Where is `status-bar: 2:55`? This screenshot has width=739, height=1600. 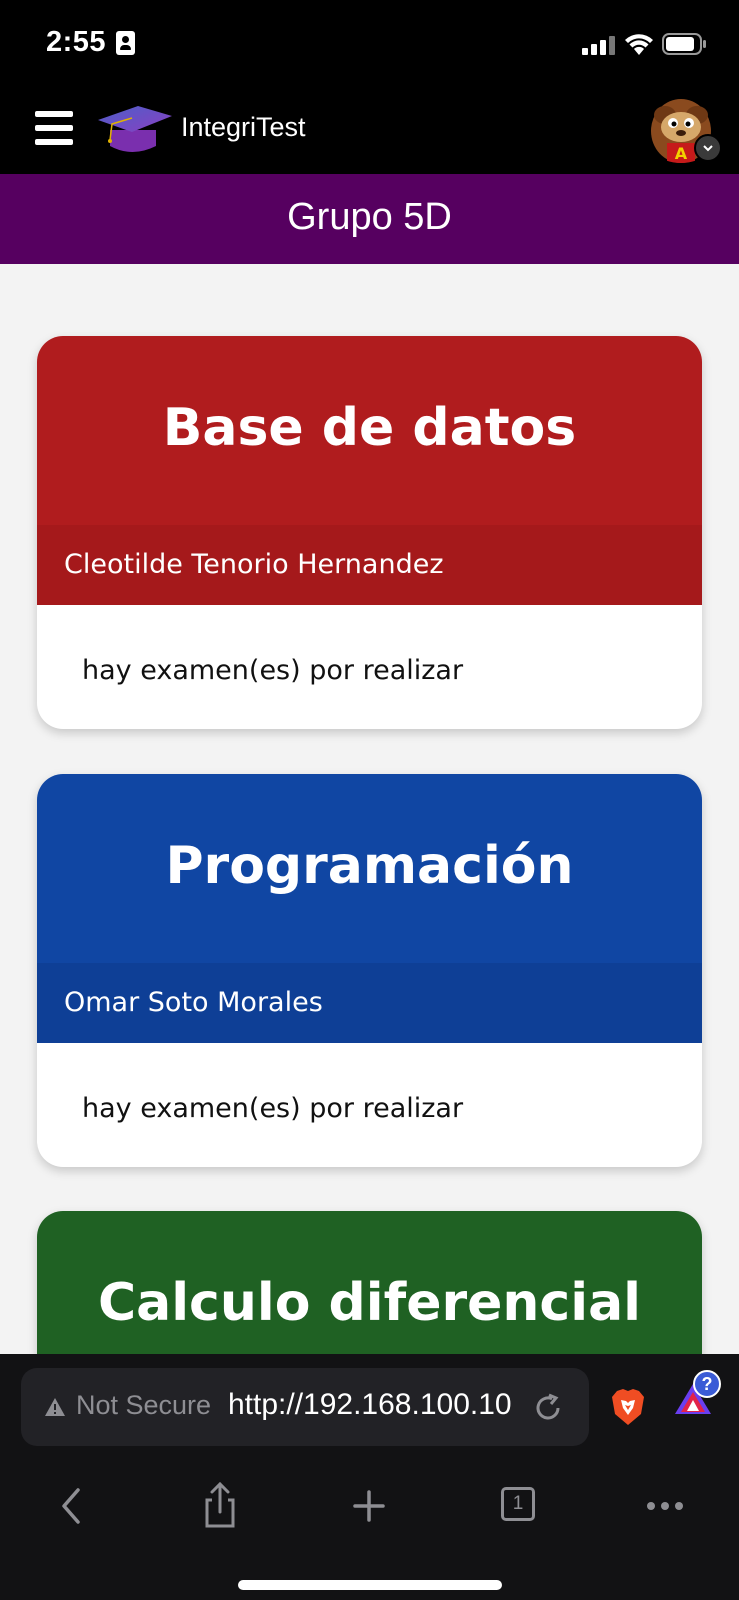
status-bar: 2:55 is located at coordinates (369, 44).